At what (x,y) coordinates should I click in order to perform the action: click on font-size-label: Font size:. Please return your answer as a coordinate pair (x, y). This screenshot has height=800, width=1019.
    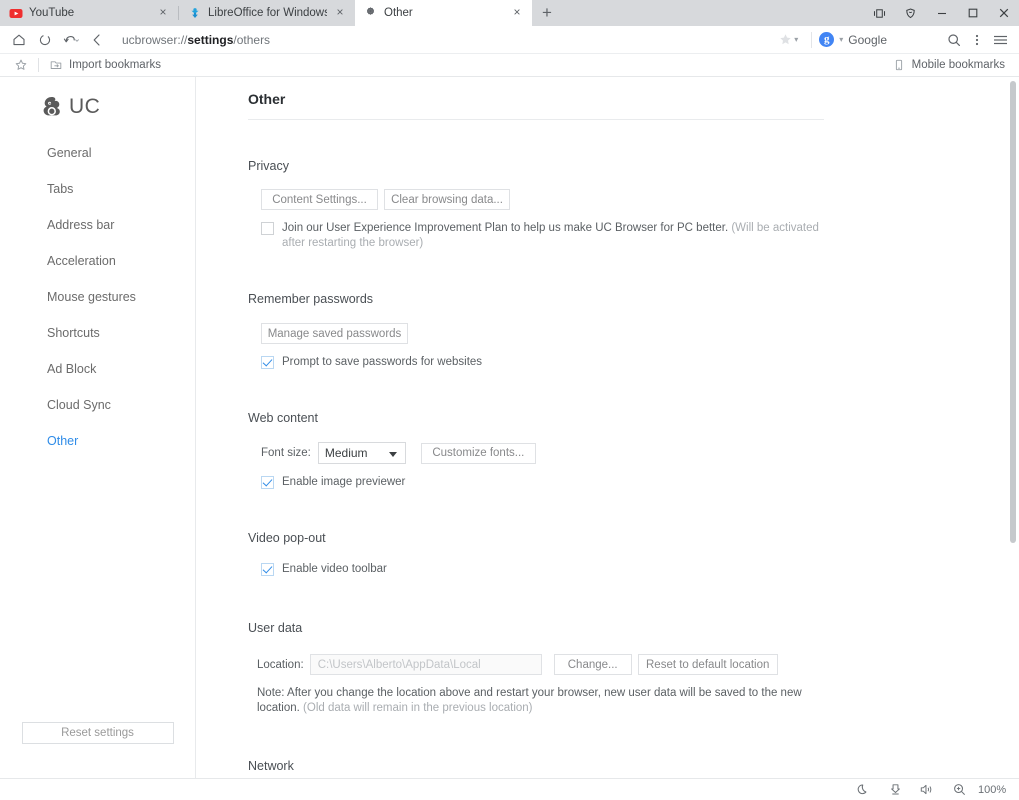
    Looking at the image, I should click on (286, 453).